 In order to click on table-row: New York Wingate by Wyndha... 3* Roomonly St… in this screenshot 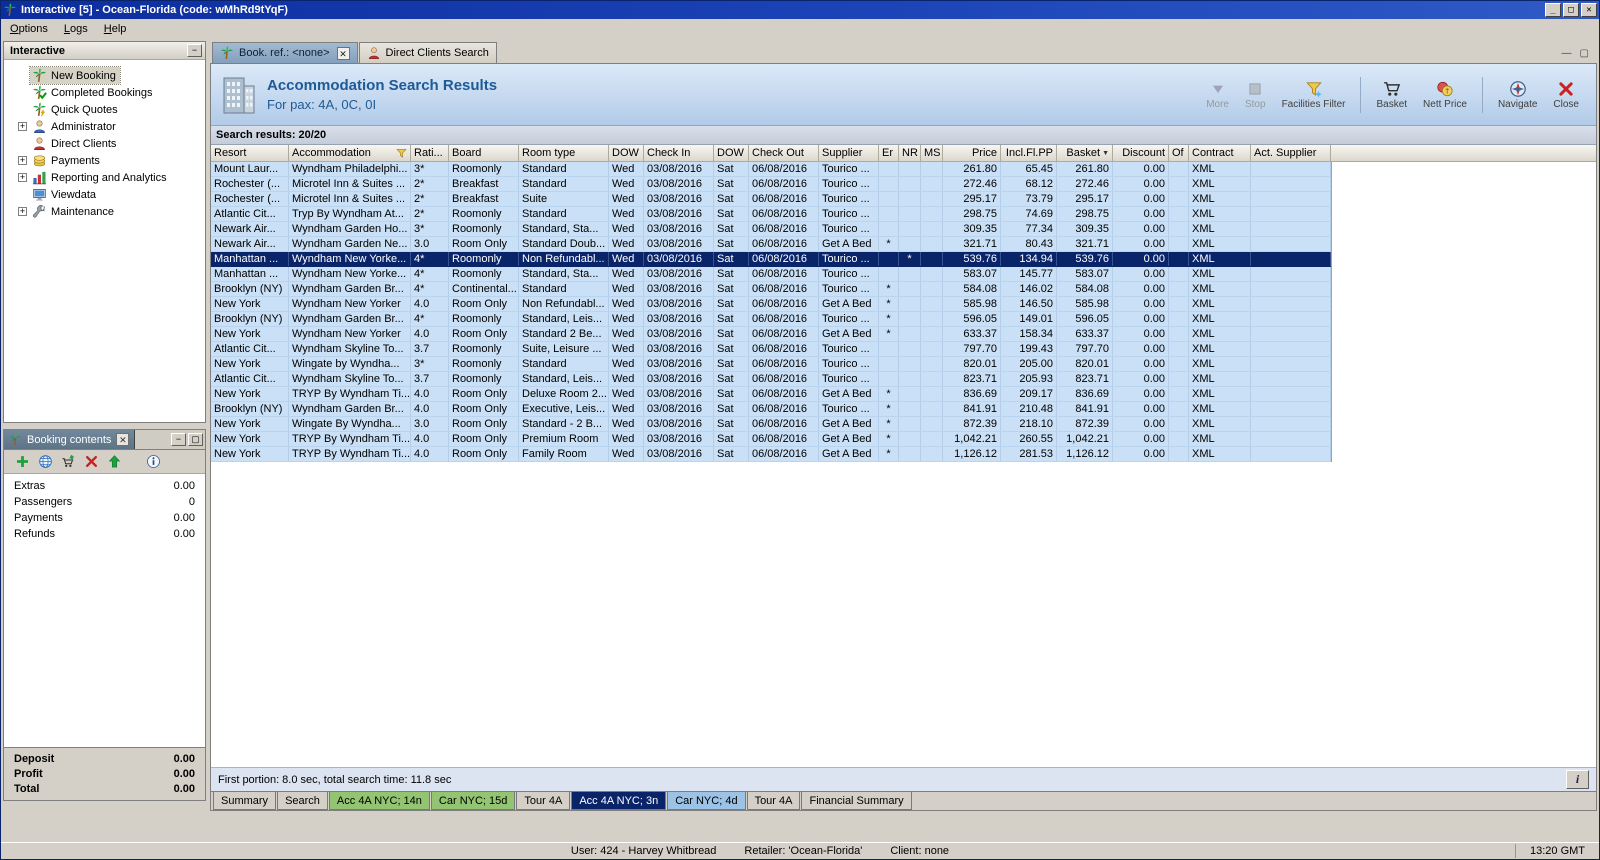, I will do `click(771, 364)`.